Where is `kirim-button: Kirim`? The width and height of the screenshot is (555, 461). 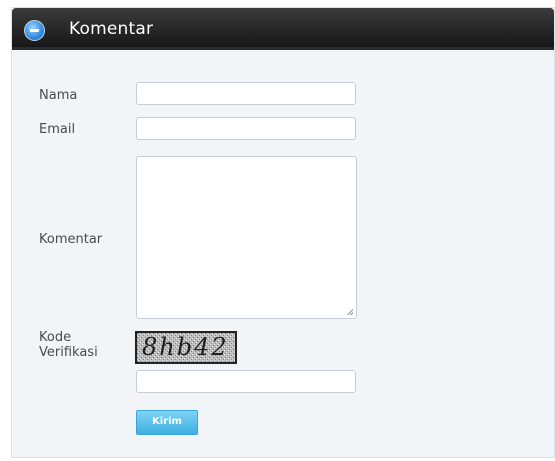 kirim-button: Kirim is located at coordinates (167, 422).